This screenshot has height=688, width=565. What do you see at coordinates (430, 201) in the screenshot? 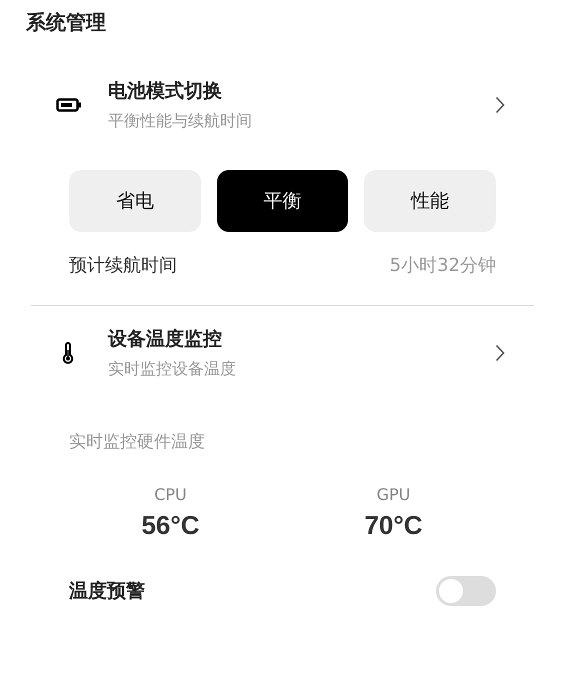
I see `mode-button: 性能` at bounding box center [430, 201].